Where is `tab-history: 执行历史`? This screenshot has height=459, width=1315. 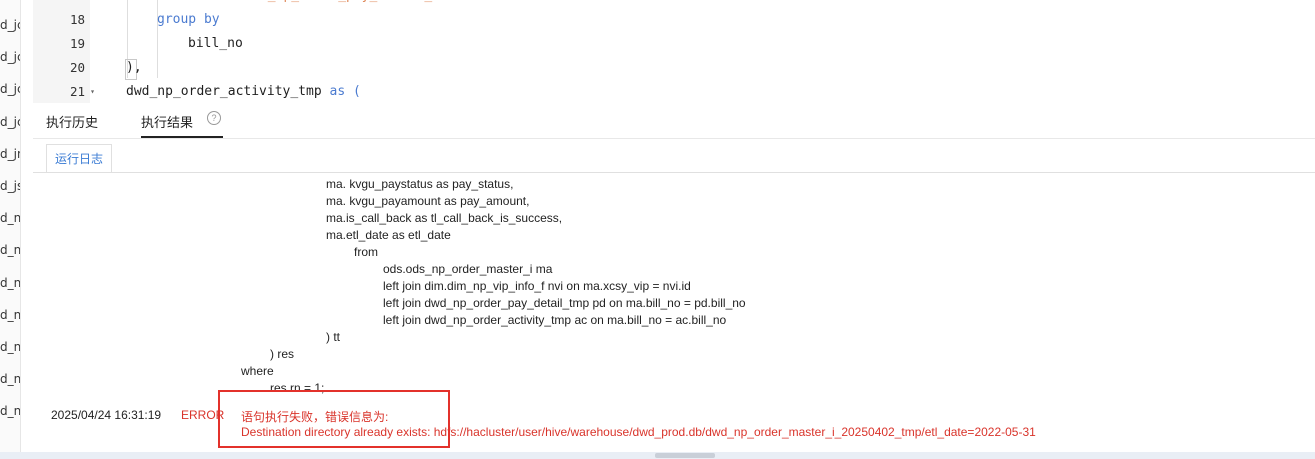 tab-history: 执行历史 is located at coordinates (72, 121).